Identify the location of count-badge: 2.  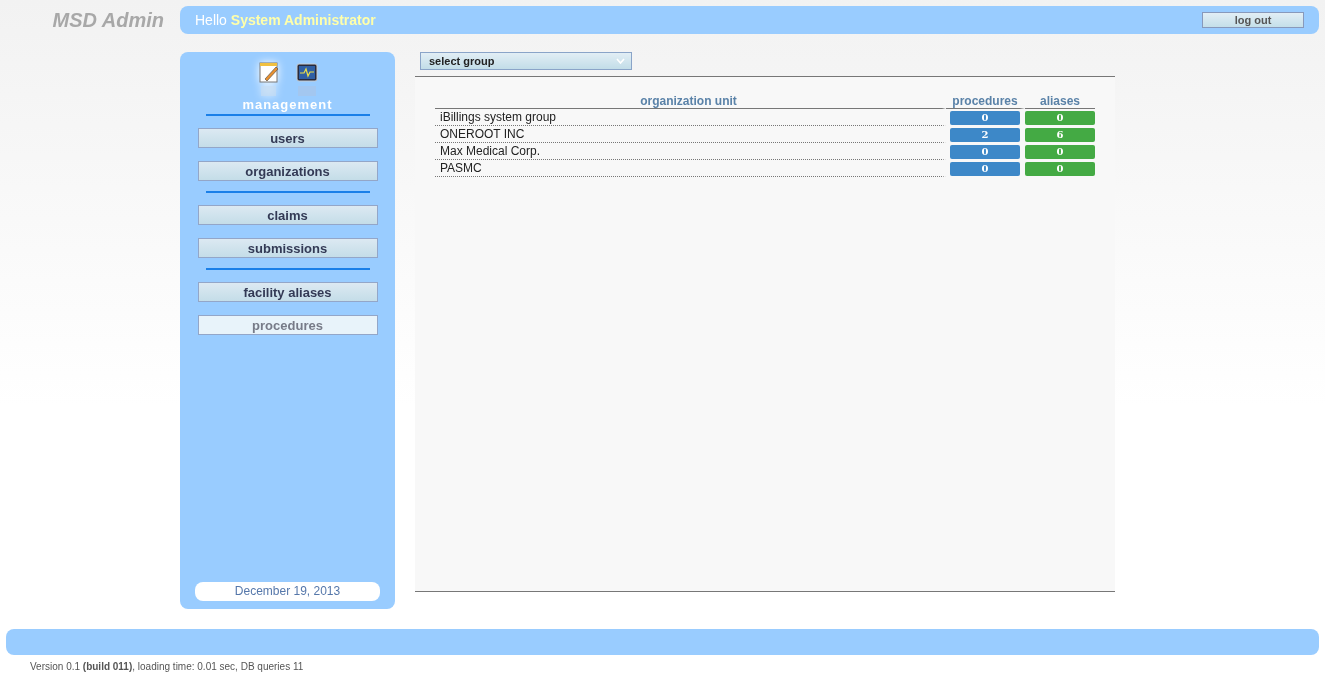
(985, 135).